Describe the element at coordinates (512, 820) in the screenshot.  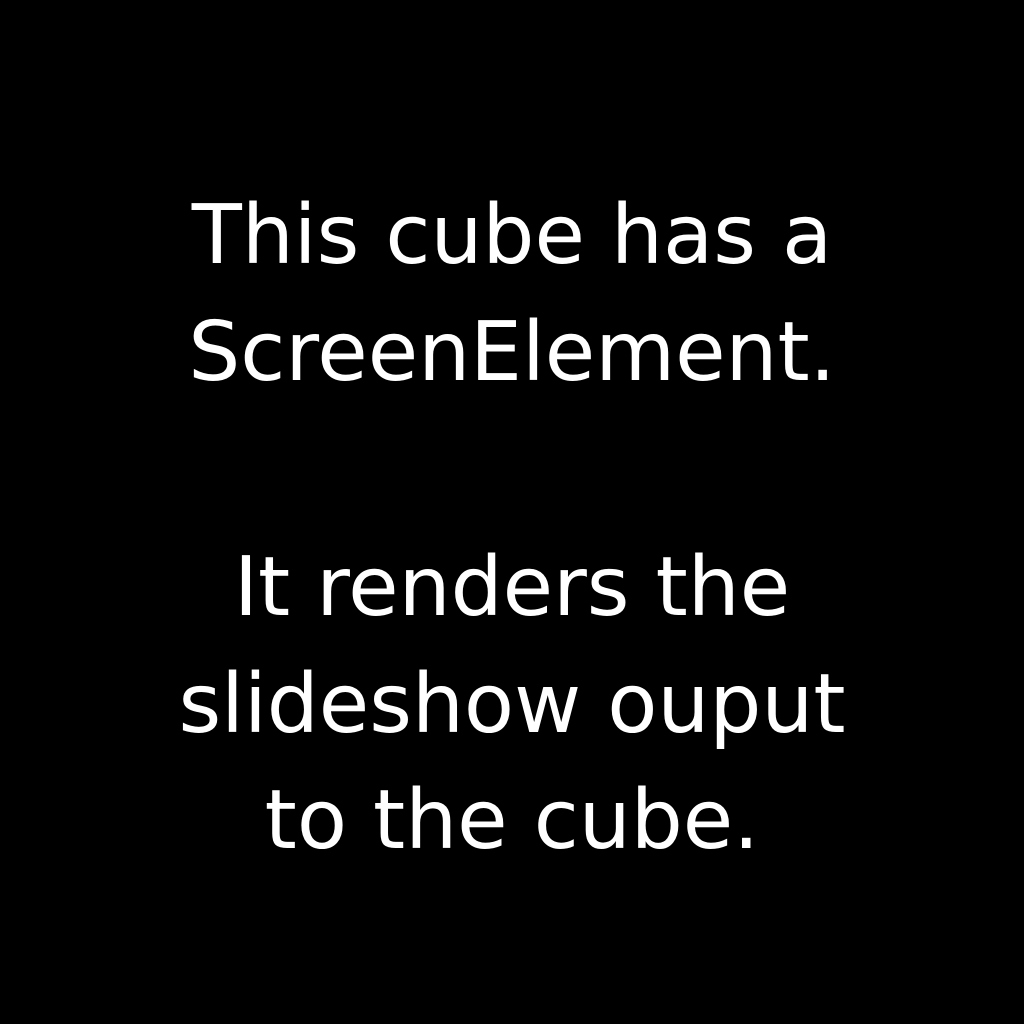
I see `paragraph-2-line-3: to the cube.` at that location.